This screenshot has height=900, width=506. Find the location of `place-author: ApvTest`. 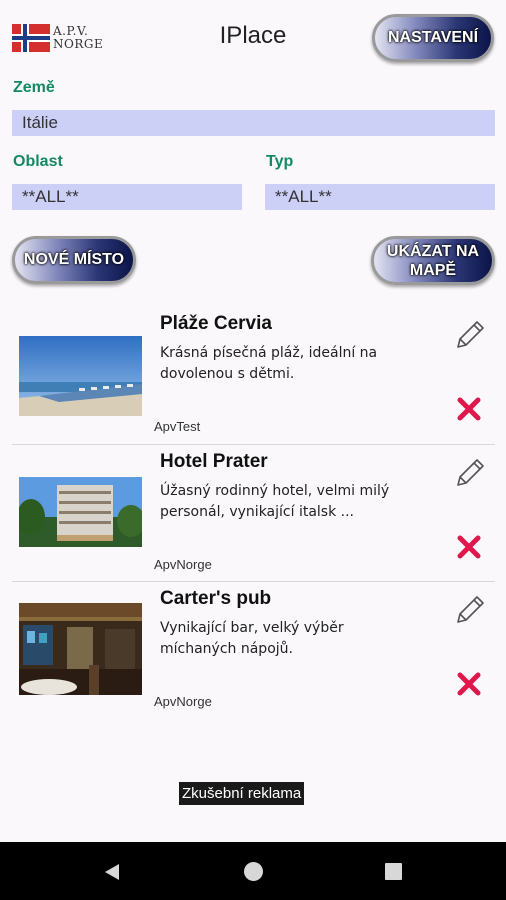

place-author: ApvTest is located at coordinates (177, 426).